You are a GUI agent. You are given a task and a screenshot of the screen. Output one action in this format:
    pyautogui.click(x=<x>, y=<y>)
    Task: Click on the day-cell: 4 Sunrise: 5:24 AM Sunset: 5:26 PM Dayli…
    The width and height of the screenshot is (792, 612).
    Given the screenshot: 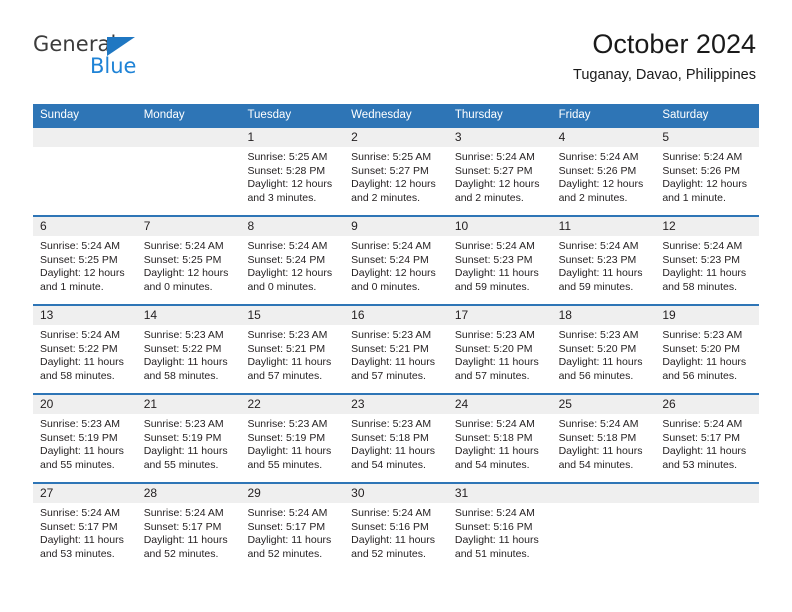 What is the action you would take?
    pyautogui.click(x=603, y=171)
    